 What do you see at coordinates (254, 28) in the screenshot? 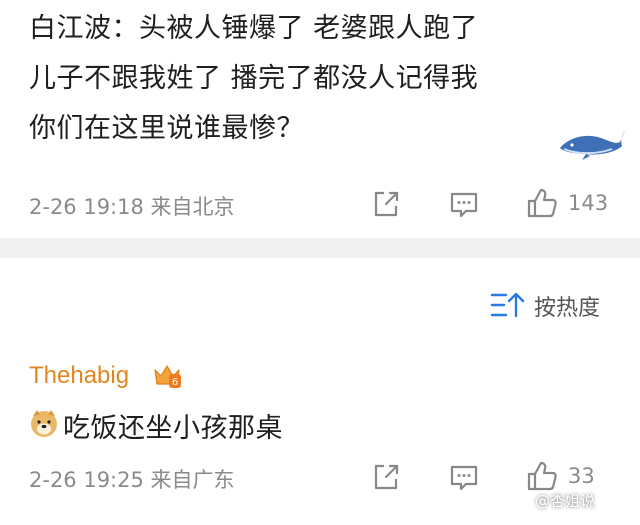
I see `comment-line: 白江波：头被人锤爆了 老婆跟人跑了` at bounding box center [254, 28].